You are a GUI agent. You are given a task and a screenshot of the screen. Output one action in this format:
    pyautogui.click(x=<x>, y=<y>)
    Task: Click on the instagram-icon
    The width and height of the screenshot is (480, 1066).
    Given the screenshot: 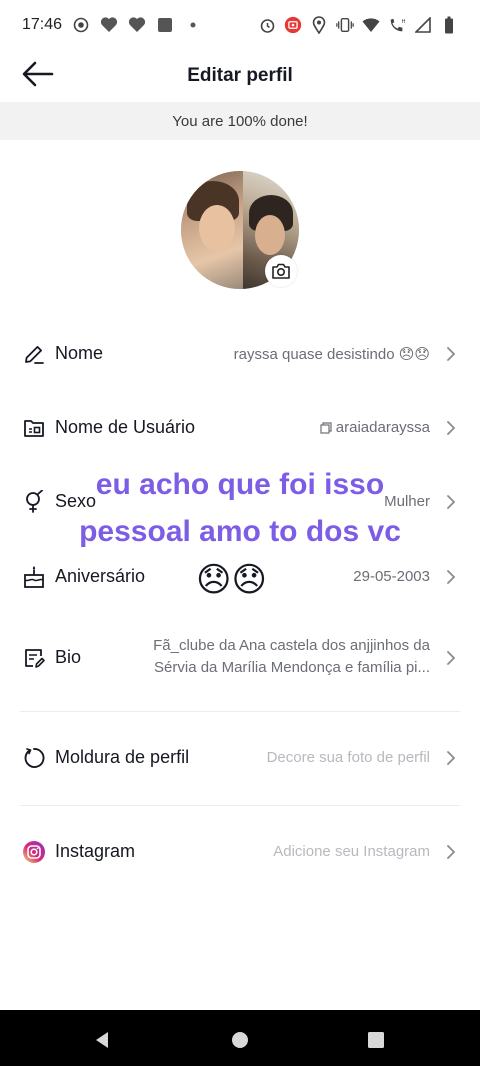 What is the action you would take?
    pyautogui.click(x=34, y=852)
    